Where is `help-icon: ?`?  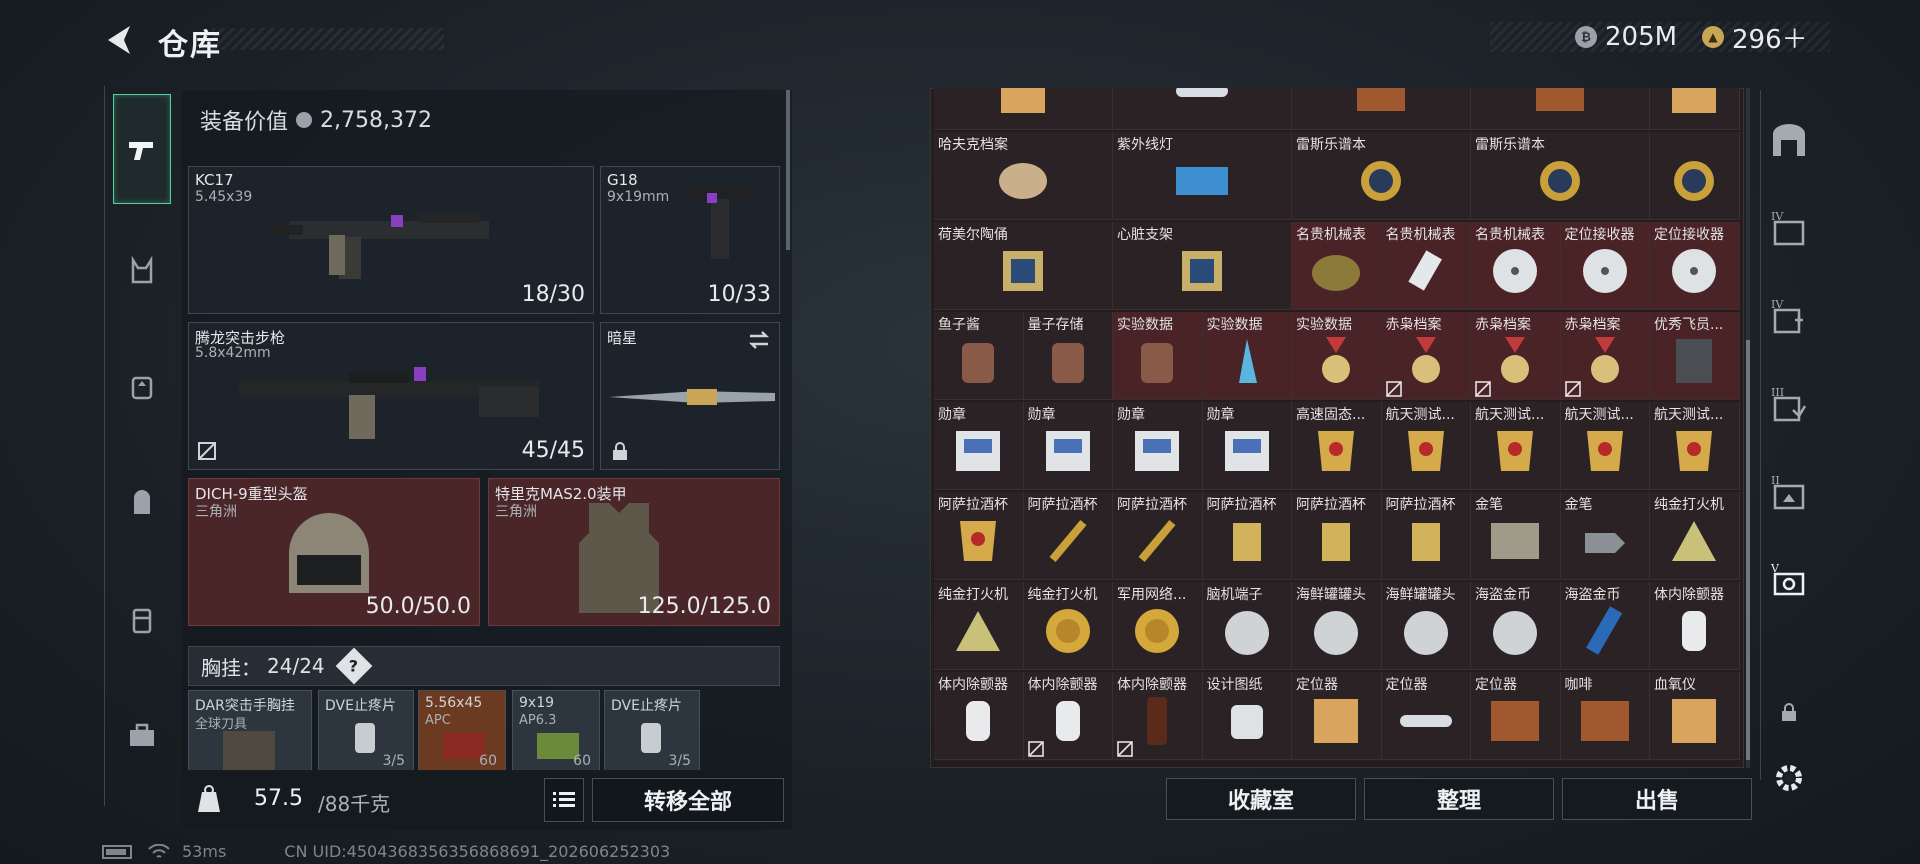 help-icon: ? is located at coordinates (354, 666).